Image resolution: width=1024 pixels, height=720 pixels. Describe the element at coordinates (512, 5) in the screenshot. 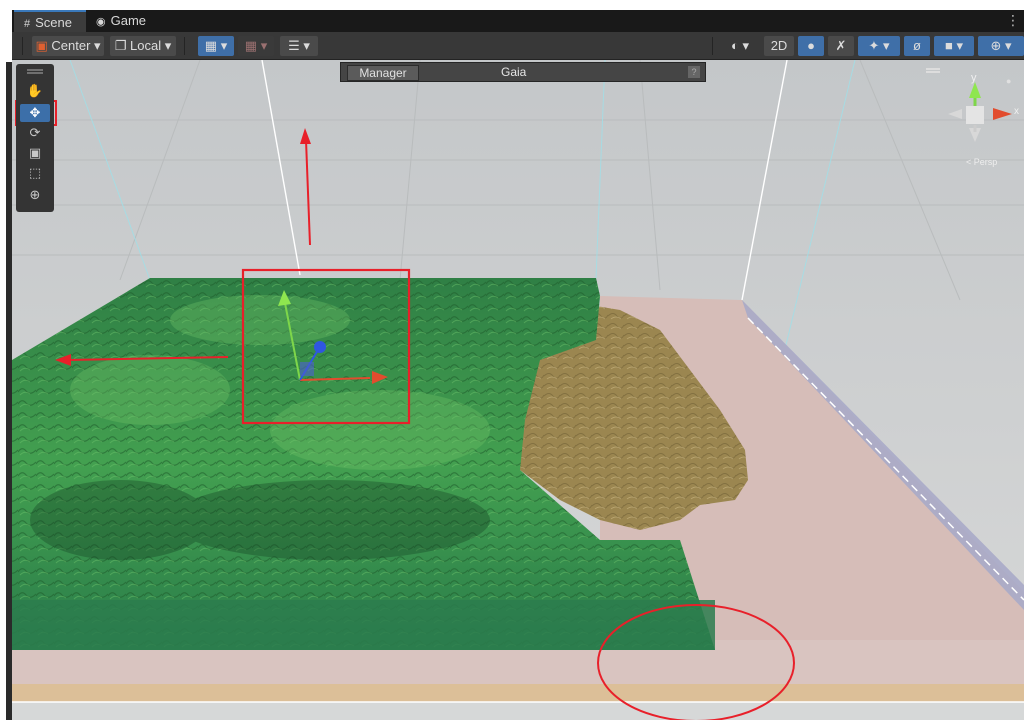

I see `top-margin` at that location.